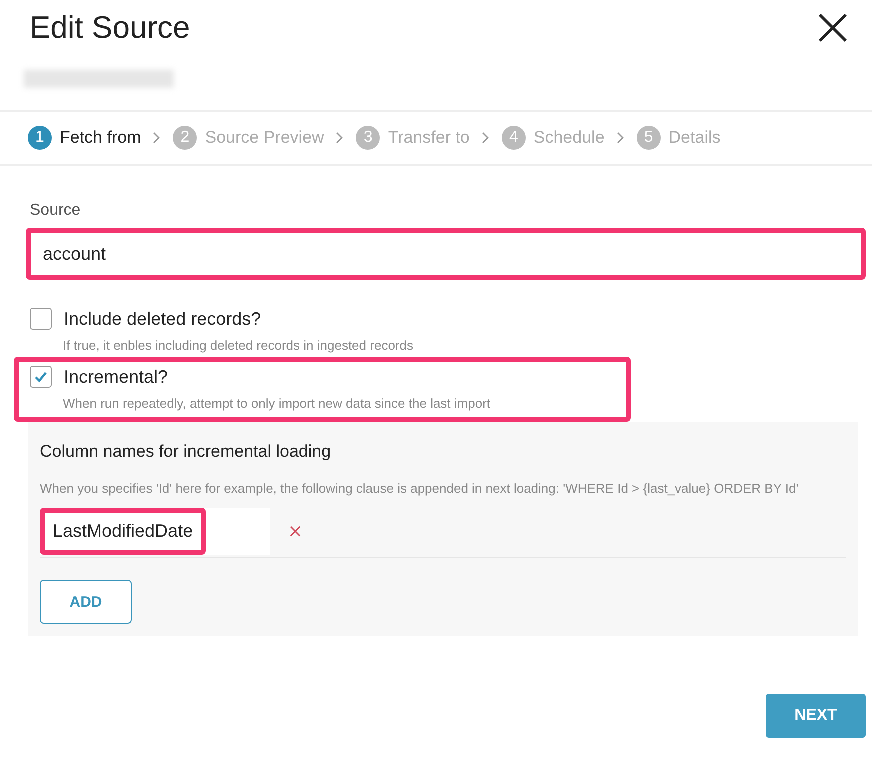  Describe the element at coordinates (446, 254) in the screenshot. I see `source-field: account` at that location.